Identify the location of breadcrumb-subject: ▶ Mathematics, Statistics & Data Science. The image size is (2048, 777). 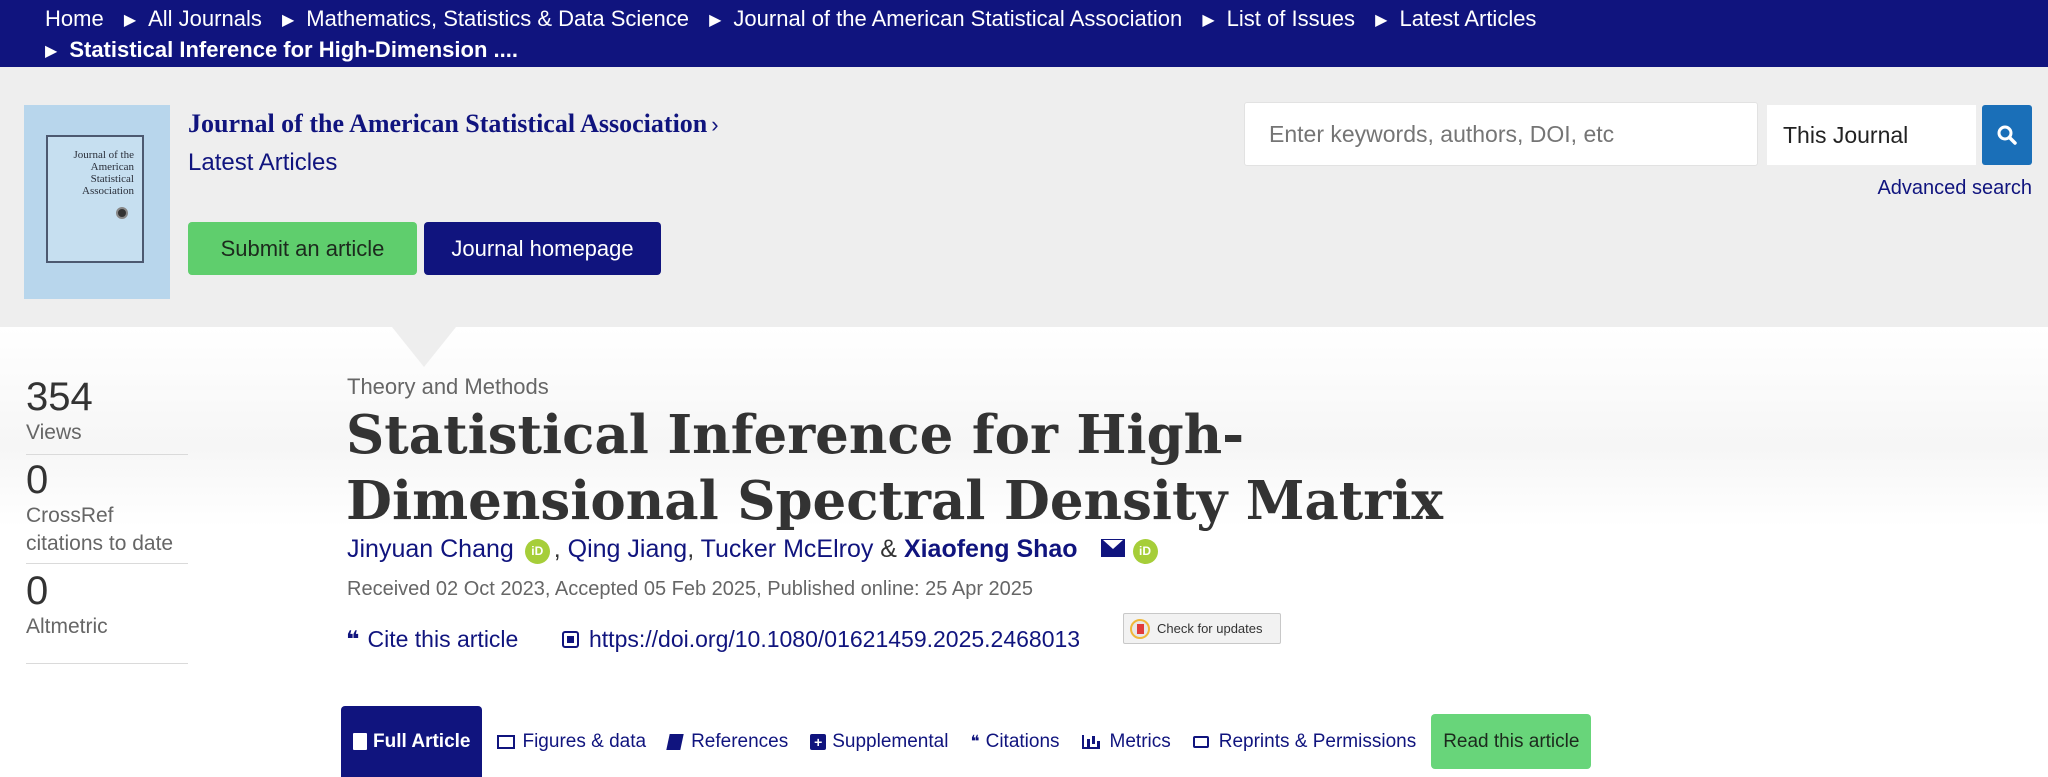
(485, 19).